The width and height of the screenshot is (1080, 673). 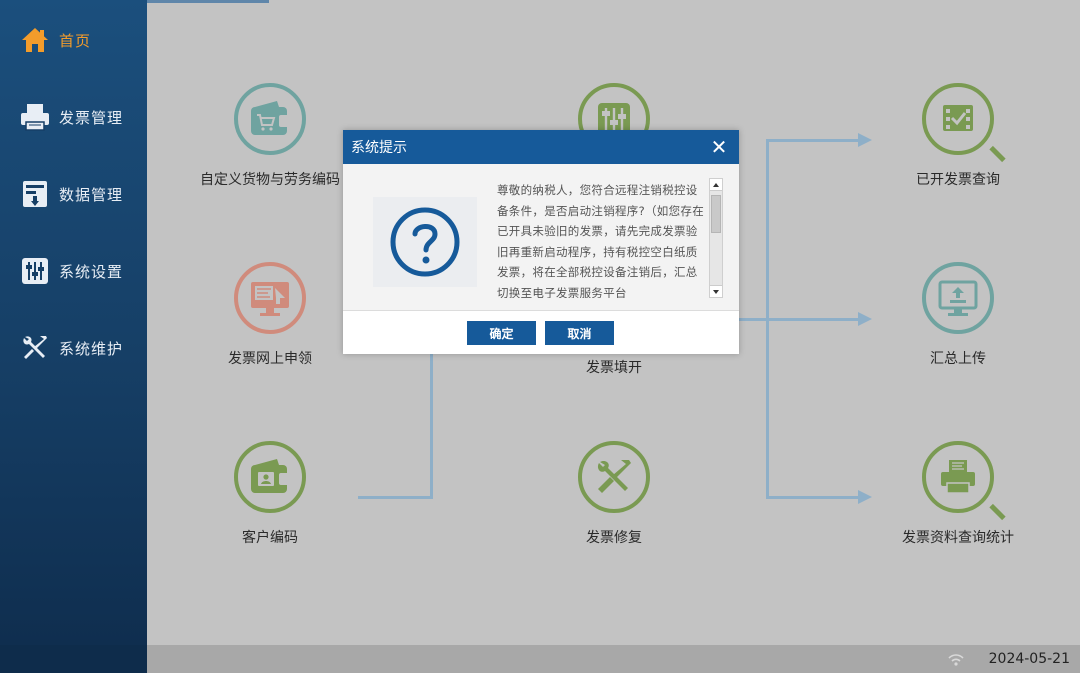 What do you see at coordinates (614, 368) in the screenshot?
I see `func-label: 发票填开` at bounding box center [614, 368].